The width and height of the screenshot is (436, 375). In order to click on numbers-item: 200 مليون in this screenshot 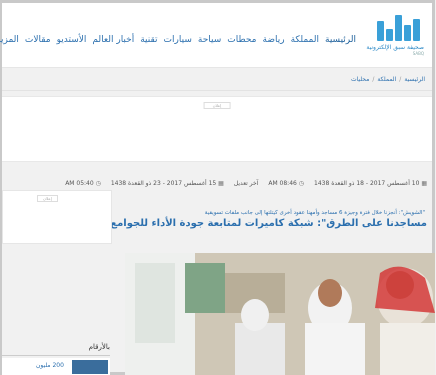, I will do `click(57, 366)`.